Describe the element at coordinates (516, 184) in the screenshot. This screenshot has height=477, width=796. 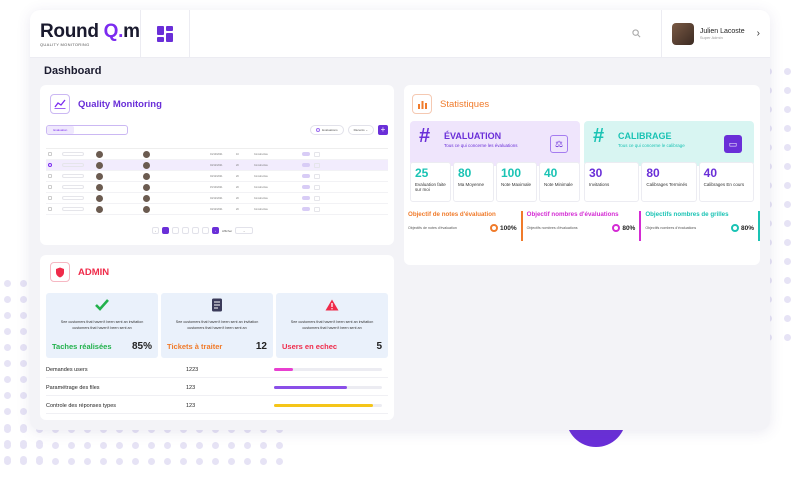
I see `kpi-label: Note Maximale` at that location.